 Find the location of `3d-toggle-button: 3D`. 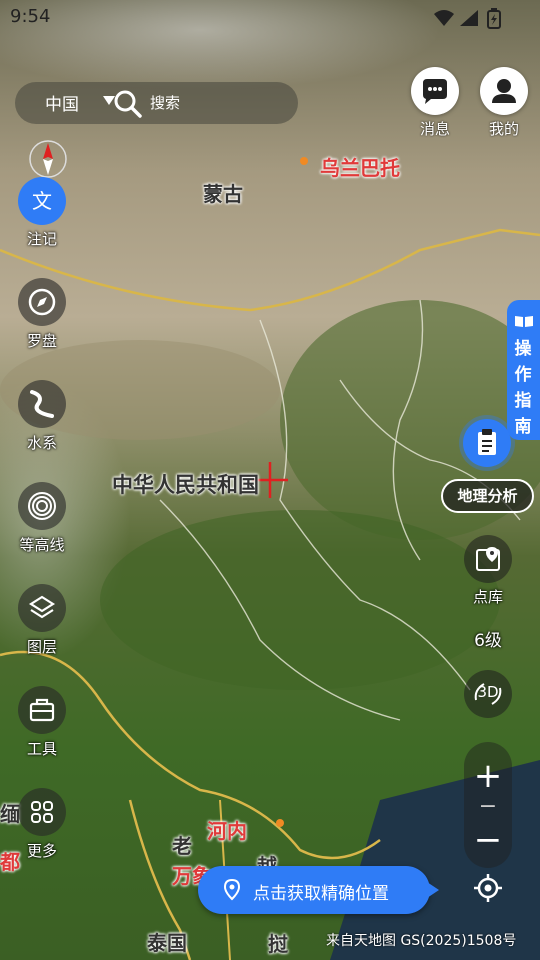

3d-toggle-button: 3D is located at coordinates (488, 694).